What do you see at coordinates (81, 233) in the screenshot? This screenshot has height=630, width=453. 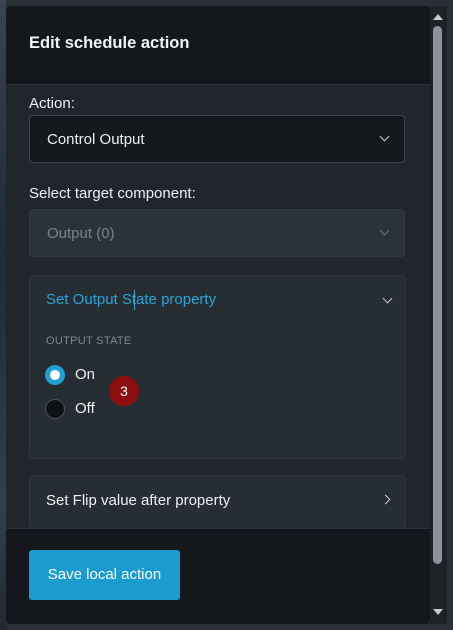 I see `target-component-value: Output (0)` at bounding box center [81, 233].